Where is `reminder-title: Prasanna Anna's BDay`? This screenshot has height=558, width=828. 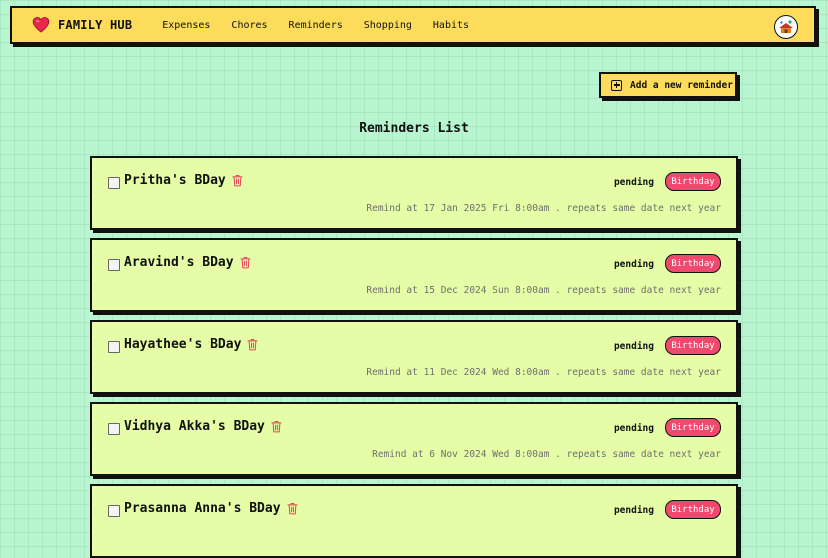
reminder-title: Prasanna Anna's BDay is located at coordinates (211, 508).